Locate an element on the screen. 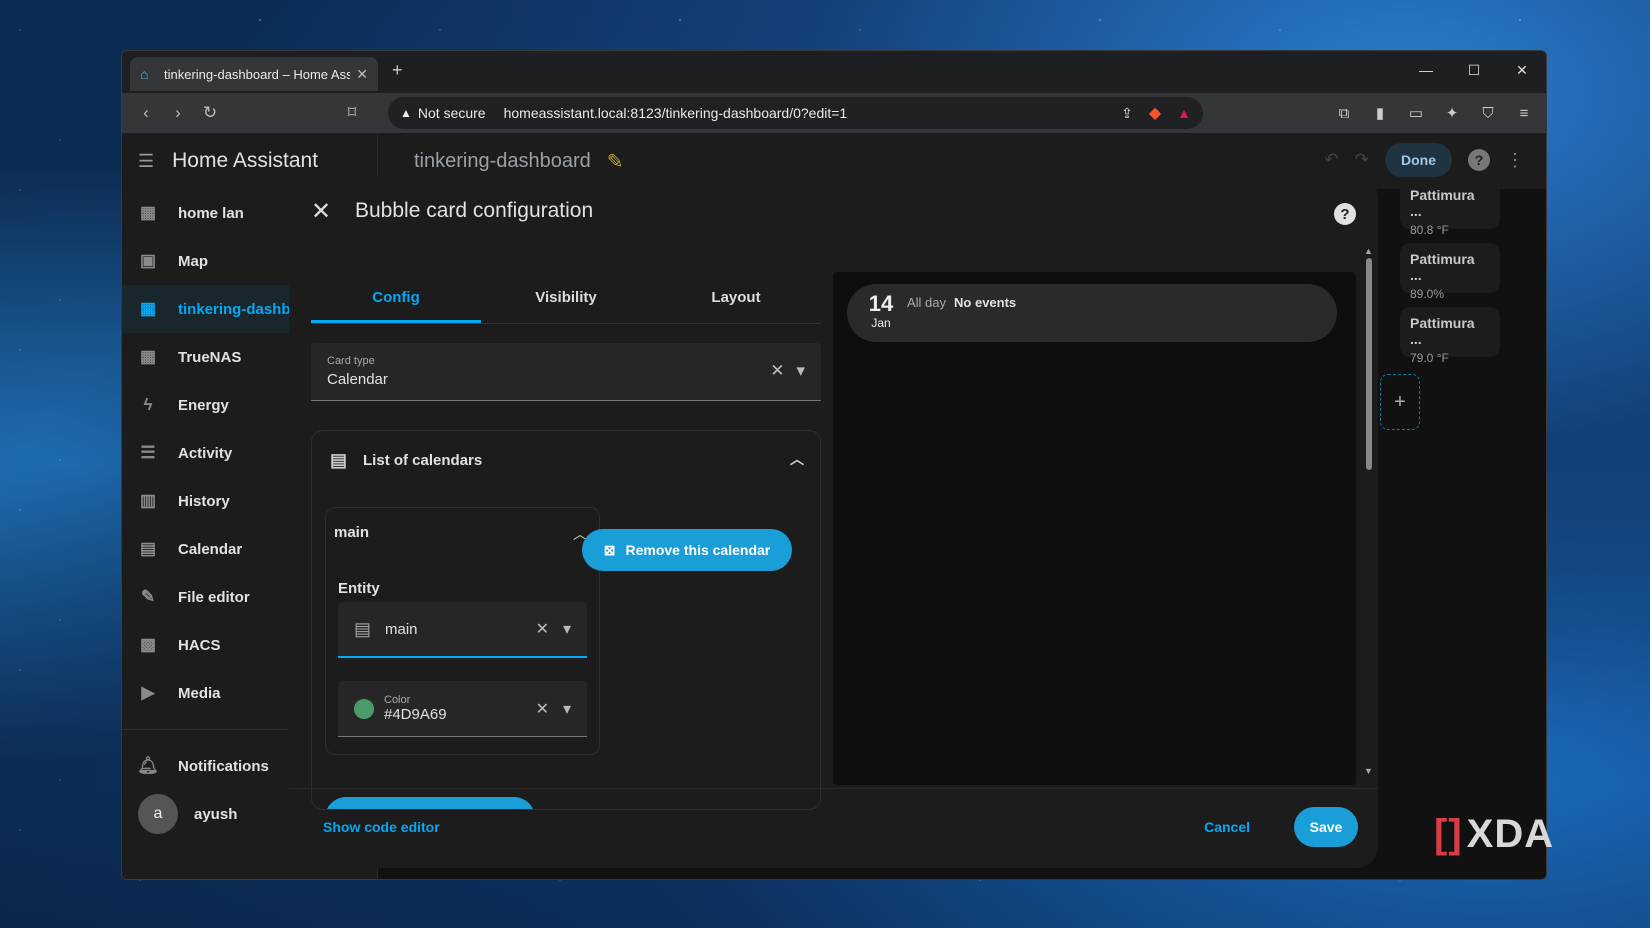 The width and height of the screenshot is (1650, 928). screenshot-icon: ⧉ is located at coordinates (1344, 113).